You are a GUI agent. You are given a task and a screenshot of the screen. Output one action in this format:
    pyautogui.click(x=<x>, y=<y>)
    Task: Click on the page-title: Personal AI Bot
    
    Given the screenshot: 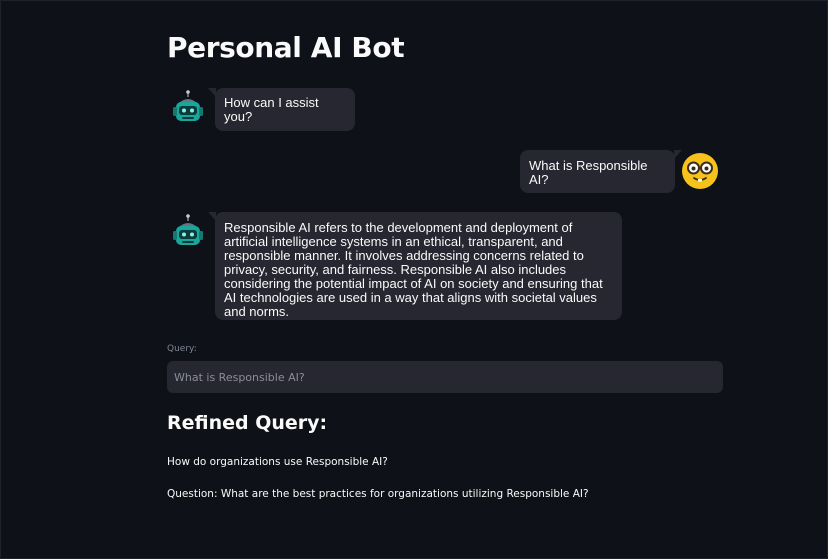 What is the action you would take?
    pyautogui.click(x=286, y=47)
    